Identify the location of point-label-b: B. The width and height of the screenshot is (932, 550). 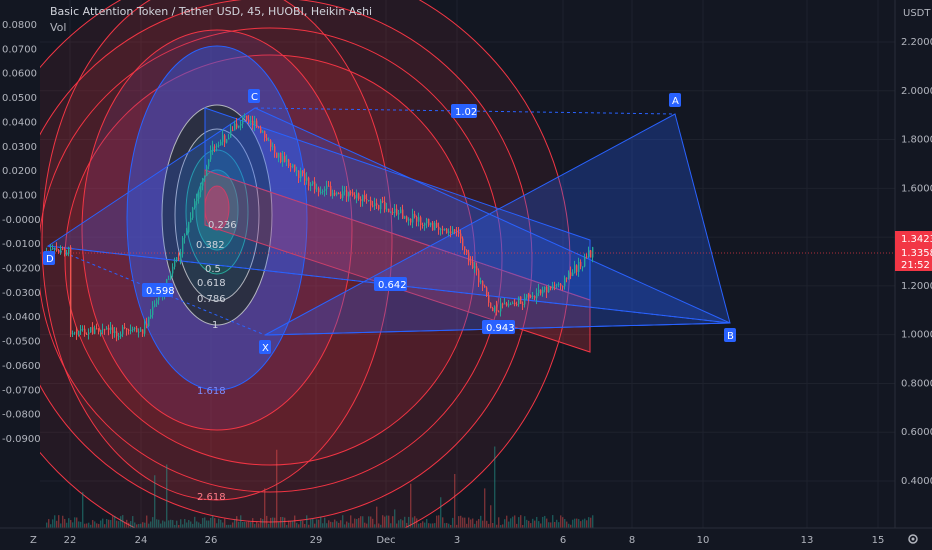
(730, 335).